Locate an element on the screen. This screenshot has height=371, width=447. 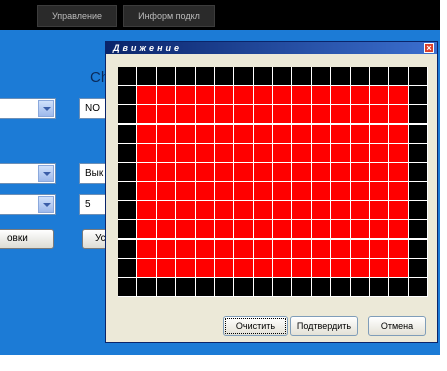
bottom-dropdown is located at coordinates (28, 204).